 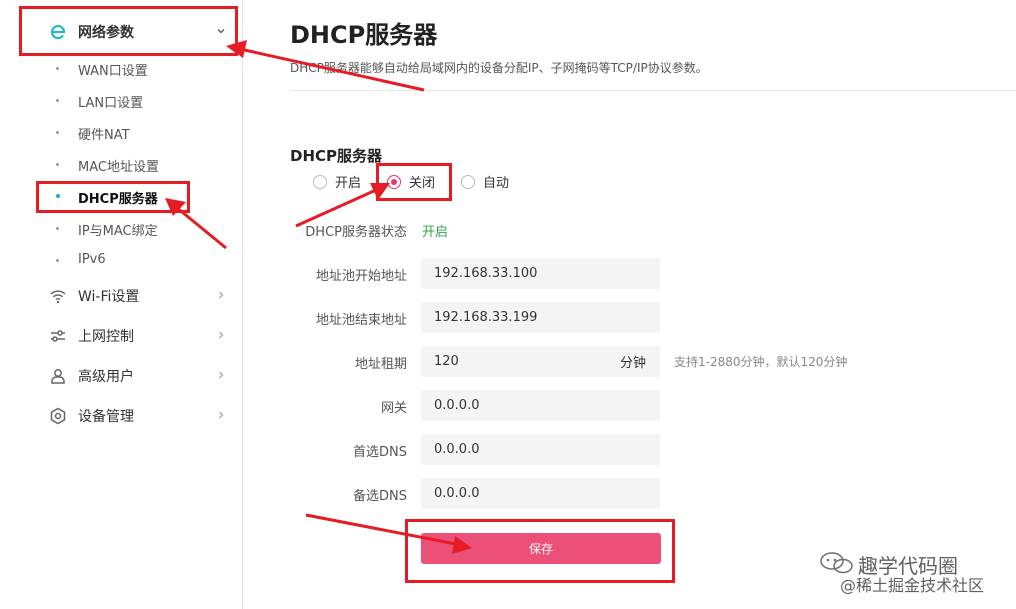 I want to click on sidebar-group-label: 高级用户, so click(x=106, y=377).